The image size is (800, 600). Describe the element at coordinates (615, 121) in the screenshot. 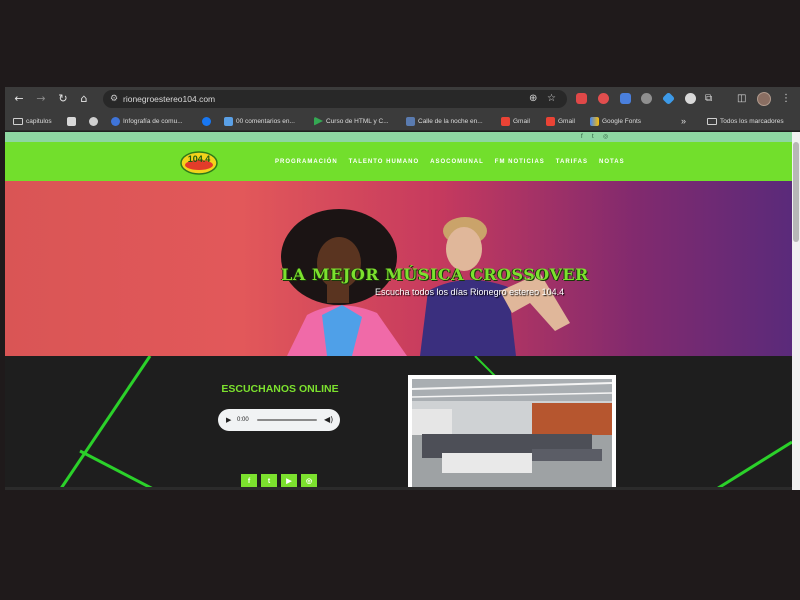

I see `bookmark-google-fonts: Google Fonts` at that location.